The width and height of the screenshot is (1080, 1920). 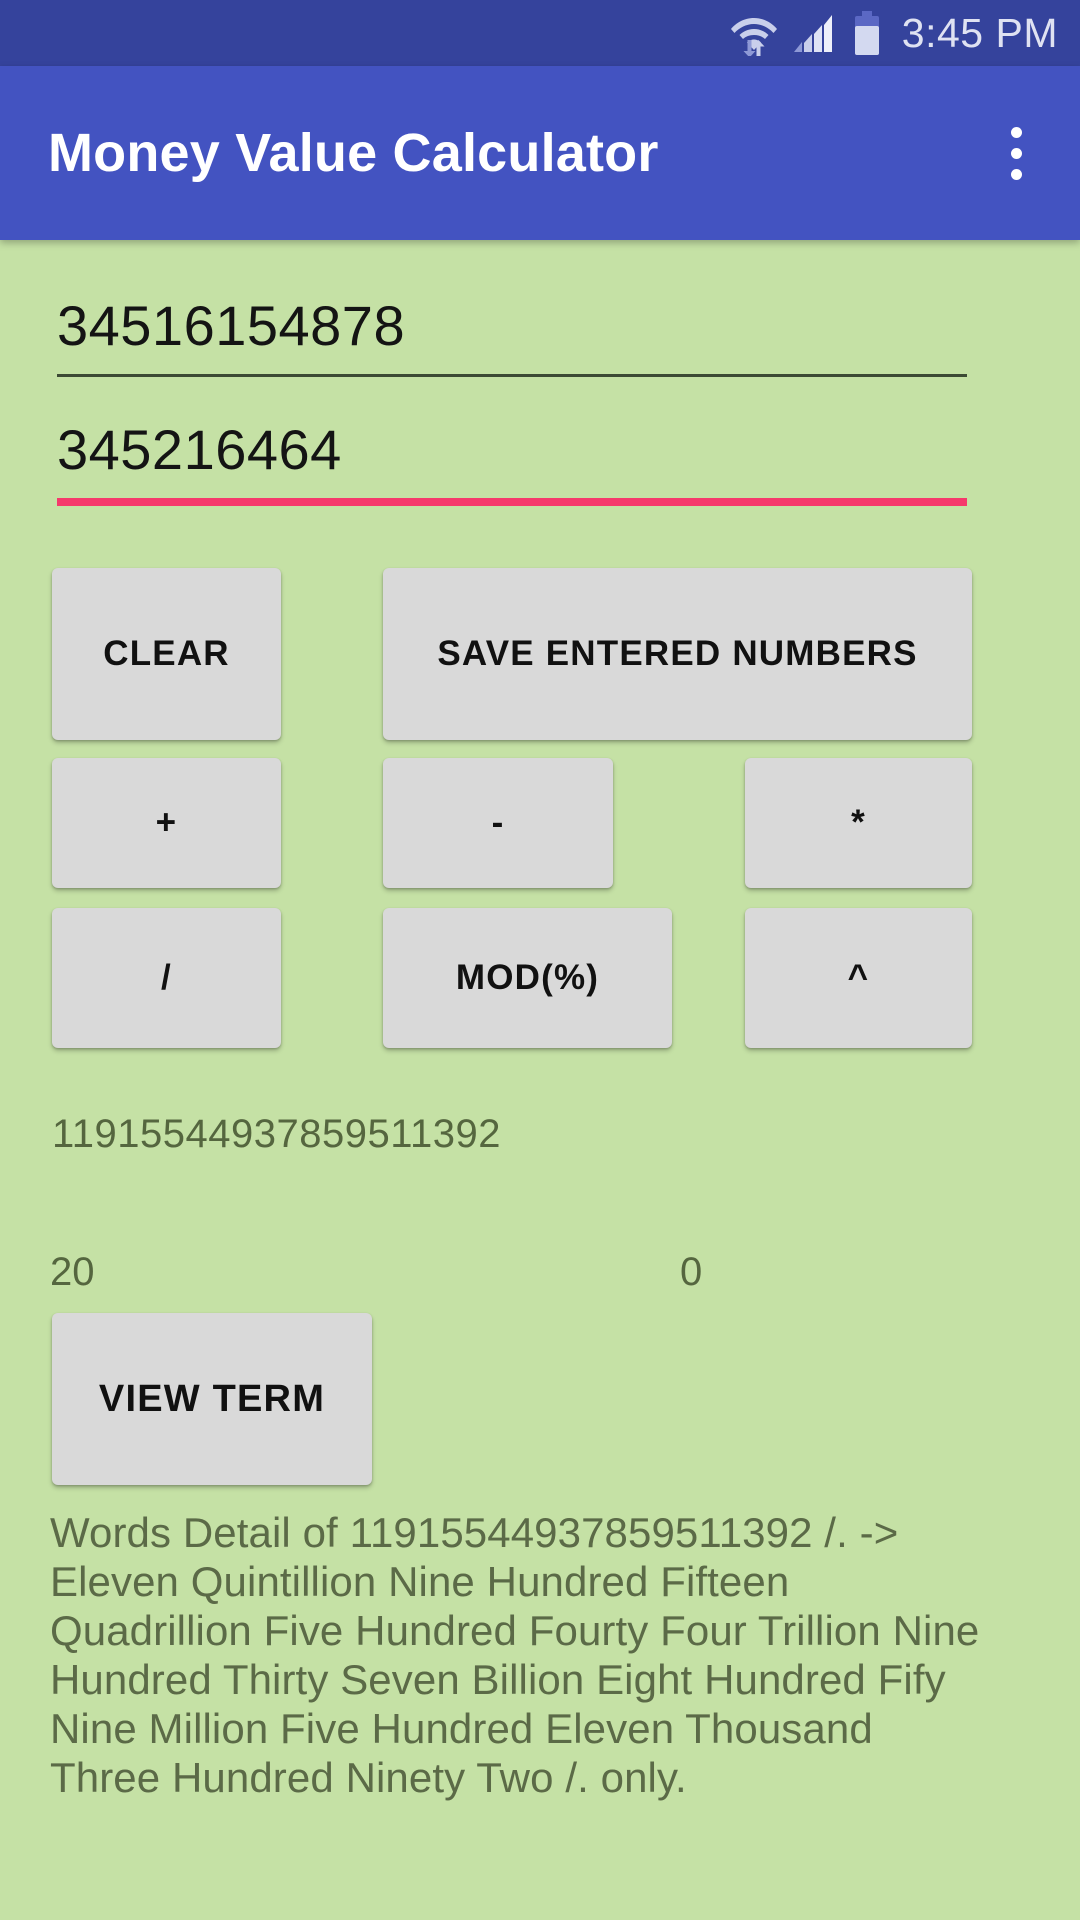 I want to click on operator-power-button: ^, so click(x=858, y=978).